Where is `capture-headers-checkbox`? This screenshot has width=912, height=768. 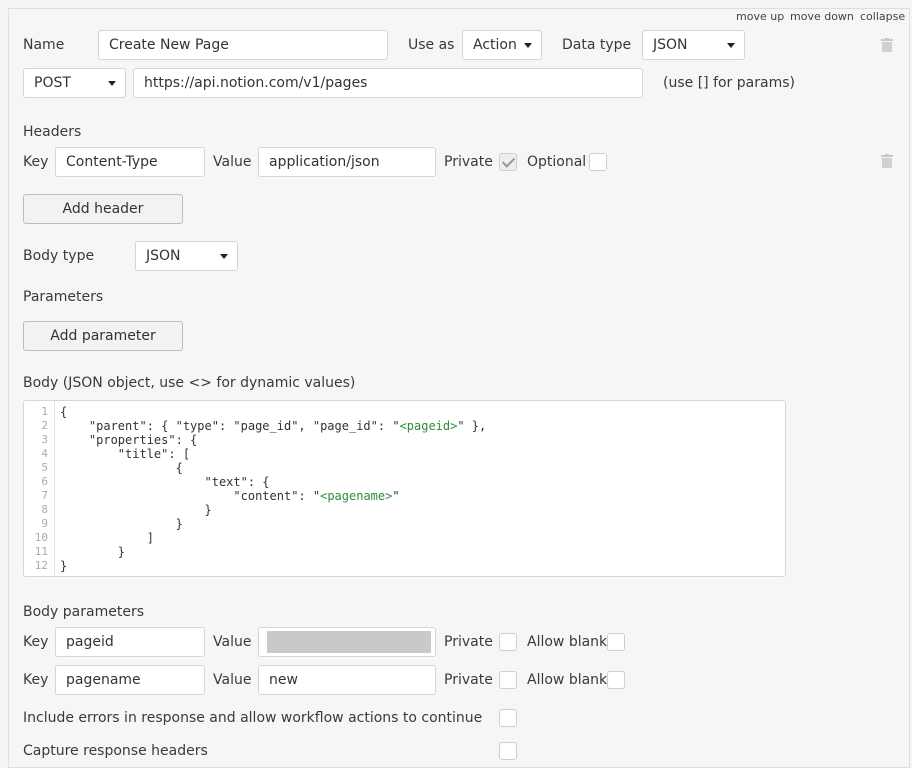 capture-headers-checkbox is located at coordinates (508, 751).